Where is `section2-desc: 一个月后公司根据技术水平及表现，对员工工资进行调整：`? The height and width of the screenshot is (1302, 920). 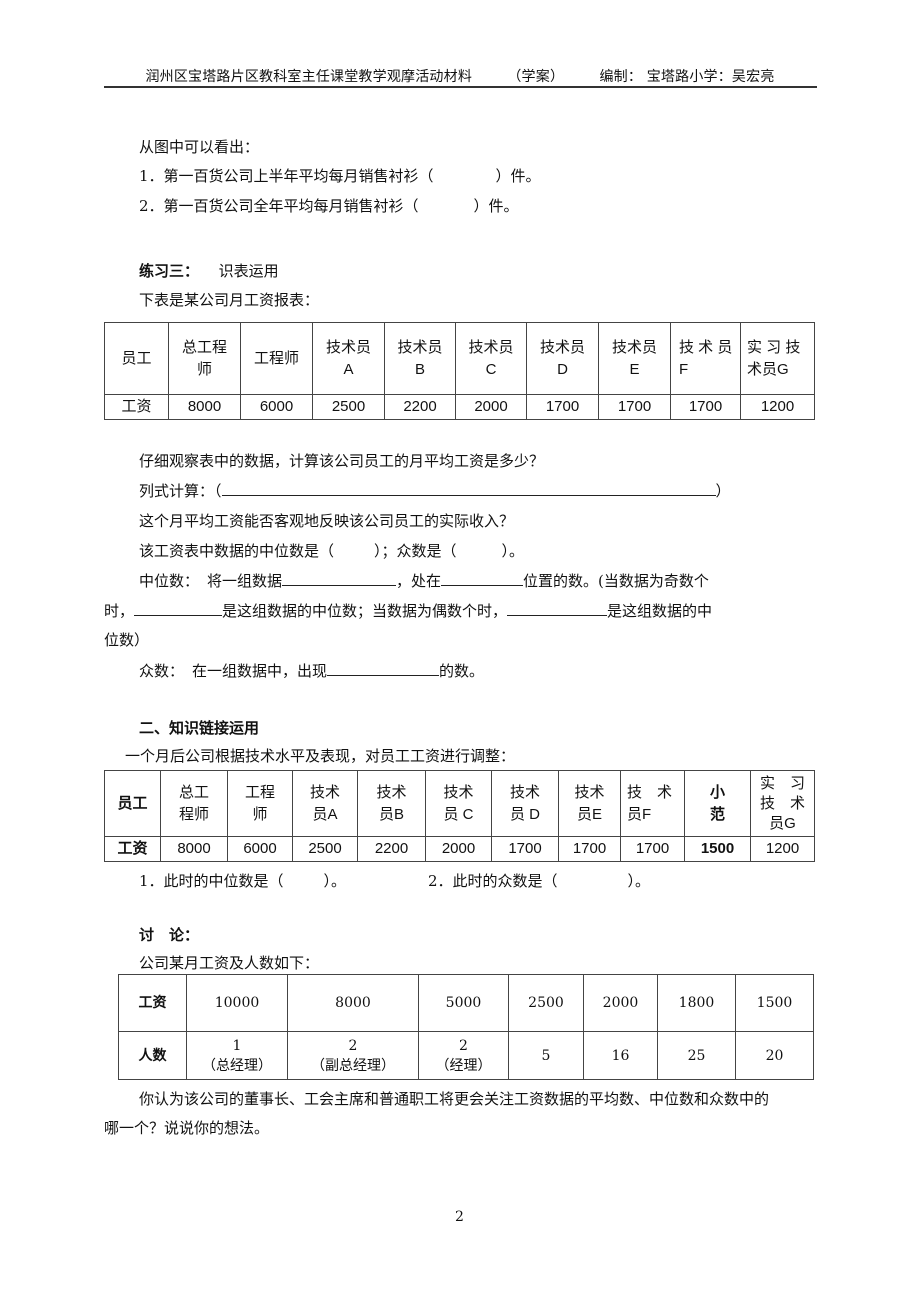 section2-desc: 一个月后公司根据技术水平及表现，对员工工资进行调整： is located at coordinates (320, 756).